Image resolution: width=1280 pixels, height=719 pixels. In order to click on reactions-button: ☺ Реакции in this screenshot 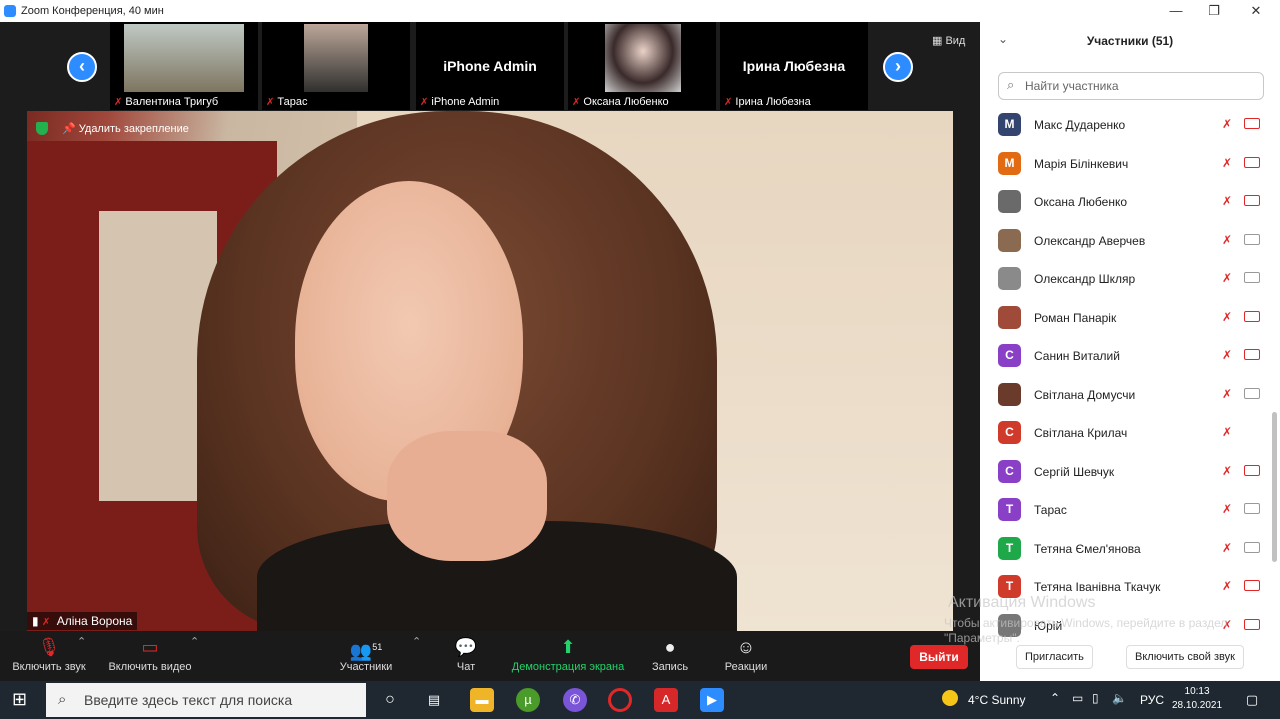, I will do `click(746, 652)`.